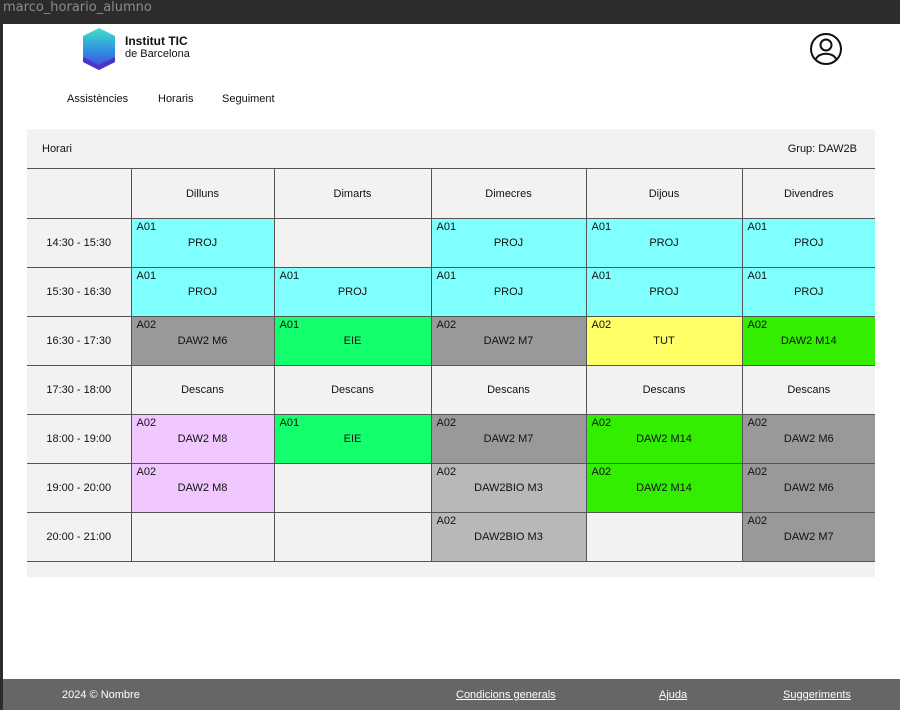  I want to click on time-slot-label: 14:30 - 15:30, so click(79, 243).